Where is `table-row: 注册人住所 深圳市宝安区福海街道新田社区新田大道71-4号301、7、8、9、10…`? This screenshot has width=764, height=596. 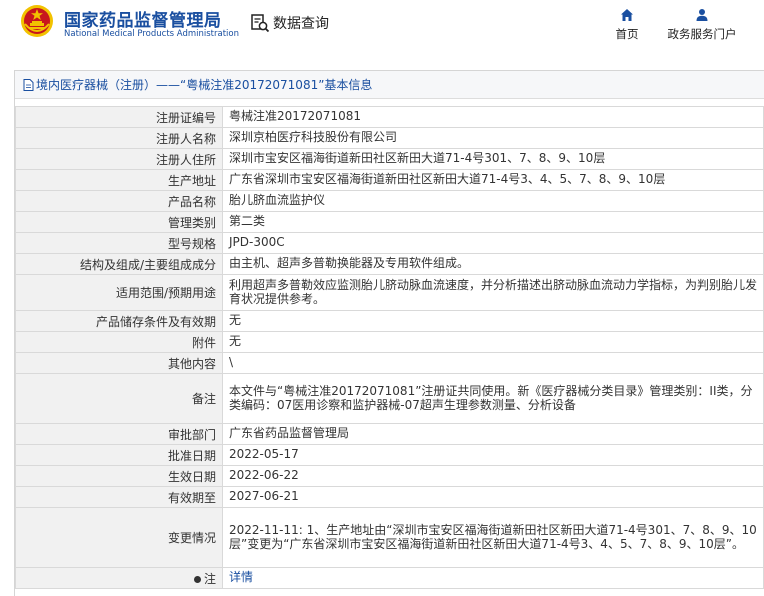
table-row: 注册人住所 深圳市宝安区福海街道新田社区新田大道71-4号301、7、8、9、10… is located at coordinates (389, 159).